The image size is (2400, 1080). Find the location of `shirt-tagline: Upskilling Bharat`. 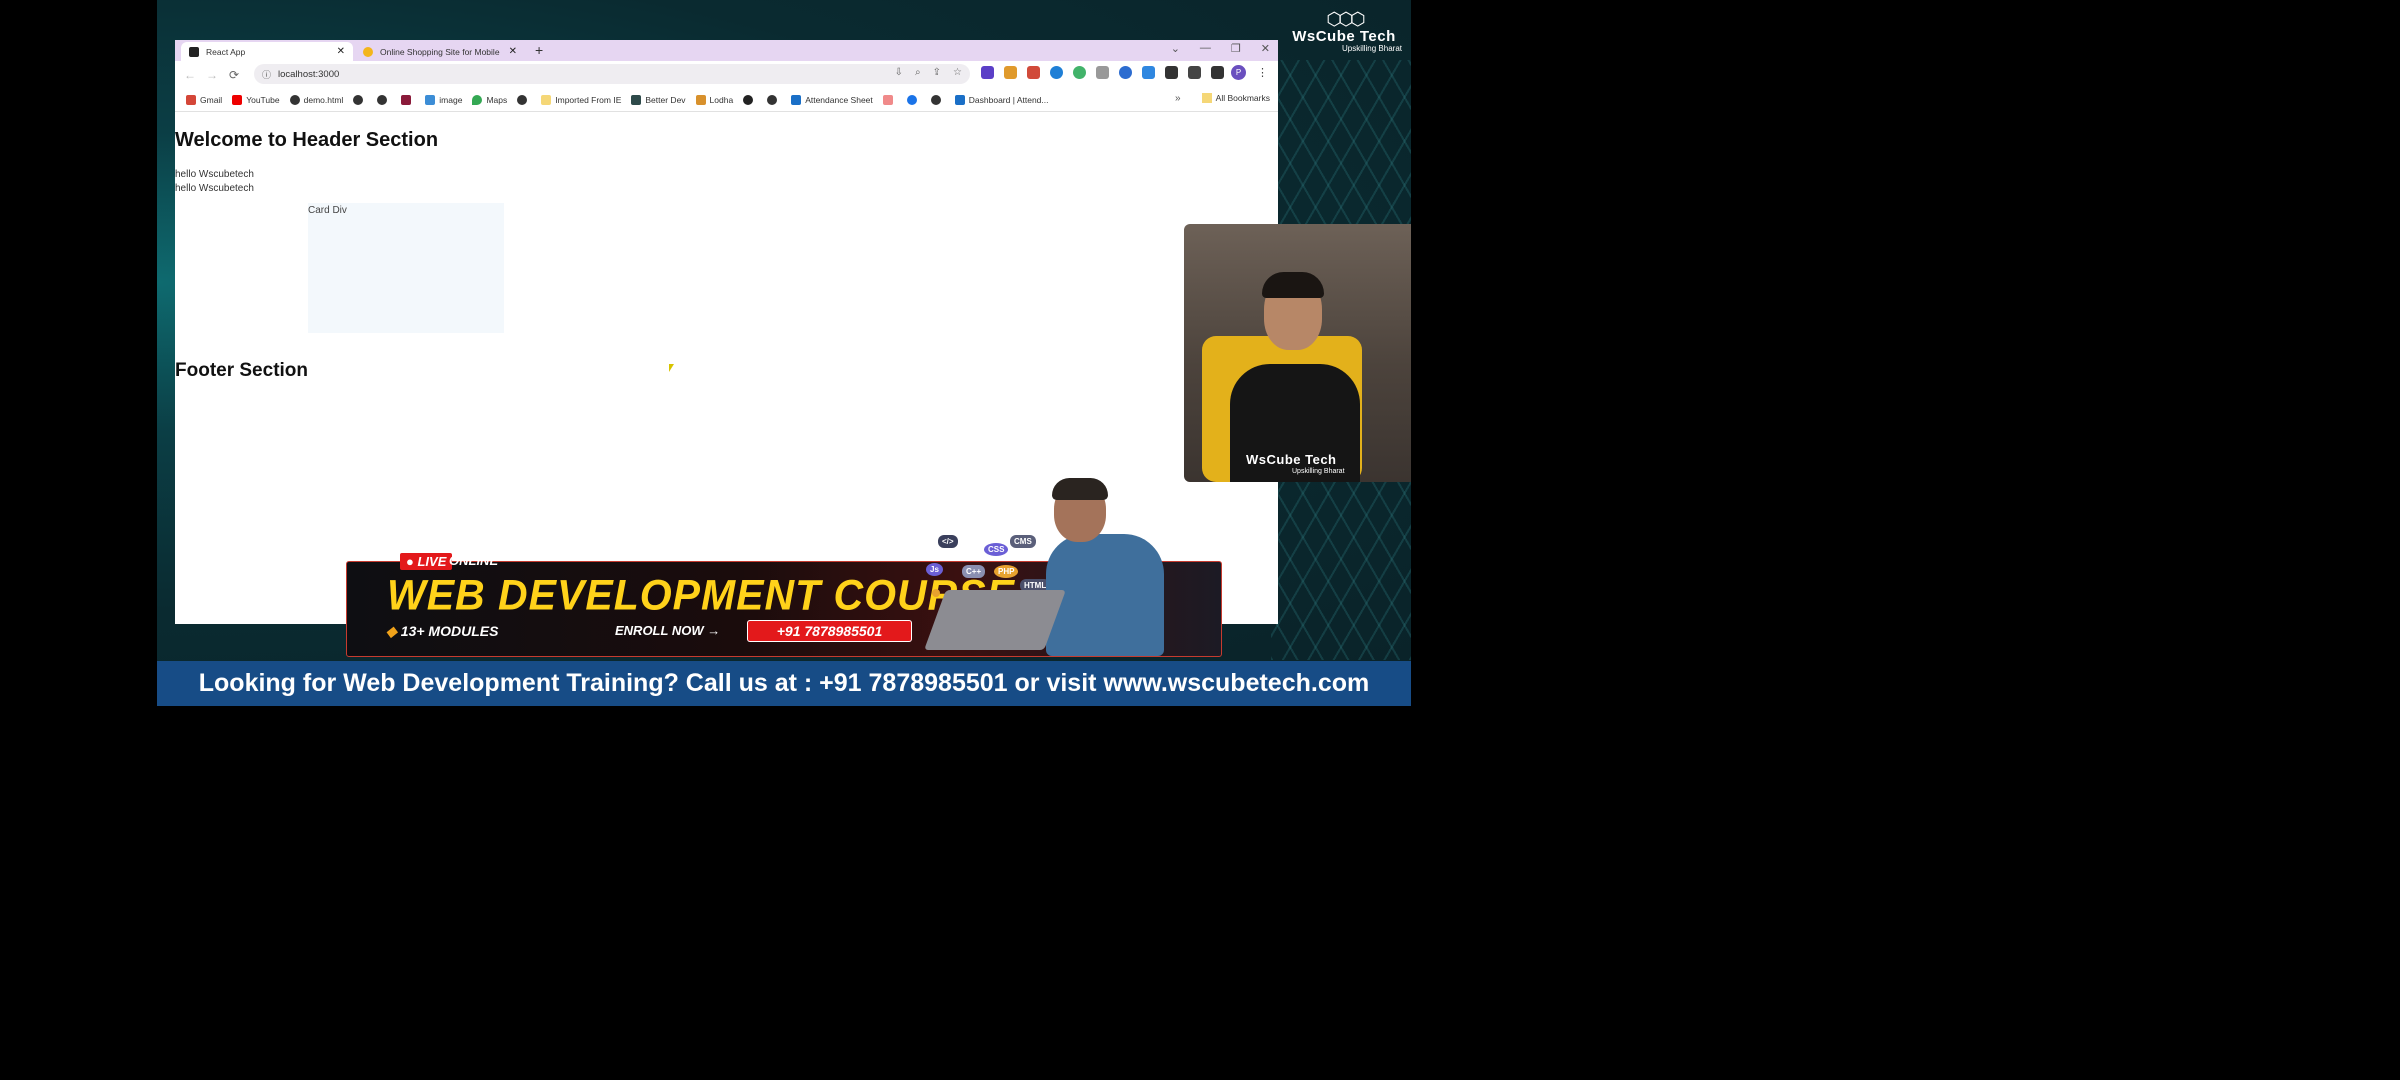

shirt-tagline: Upskilling Bharat is located at coordinates (1318, 471).